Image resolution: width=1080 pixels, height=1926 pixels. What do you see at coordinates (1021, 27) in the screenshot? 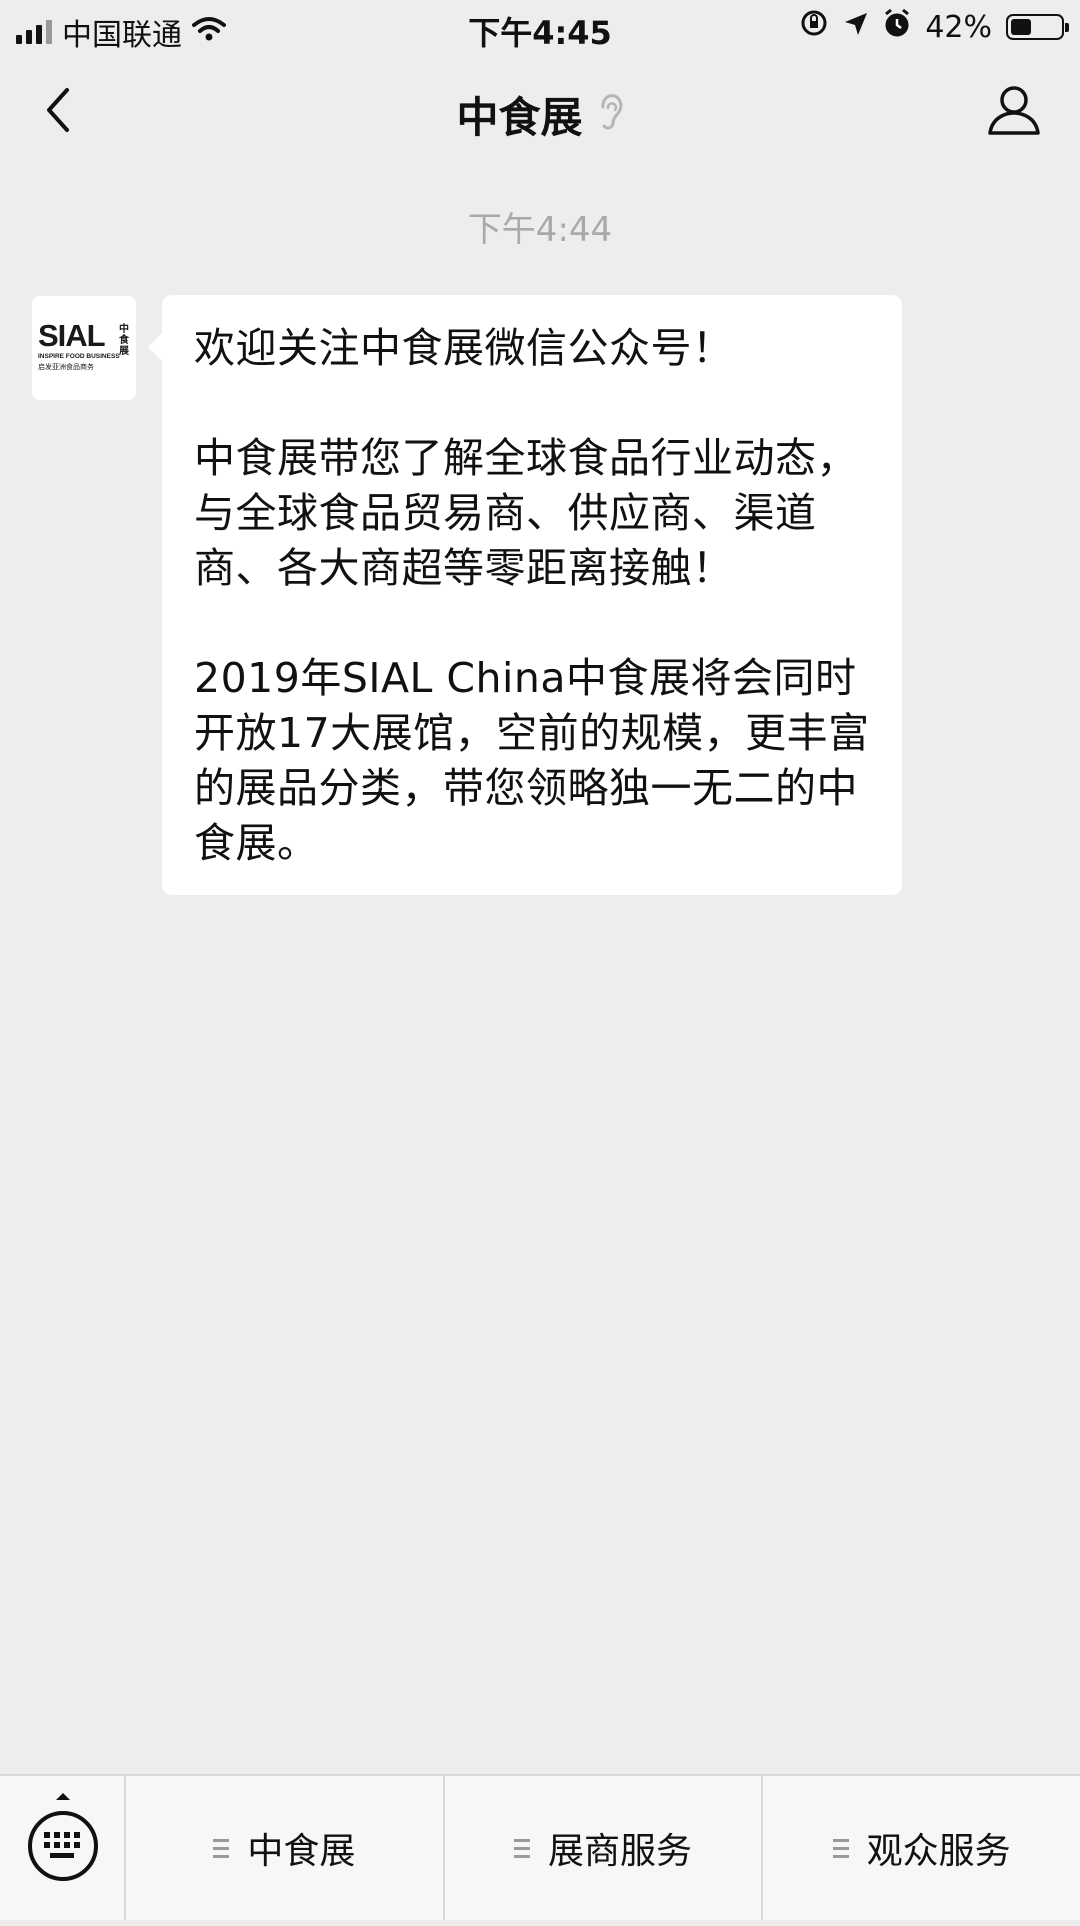
I see `battery-fill` at bounding box center [1021, 27].